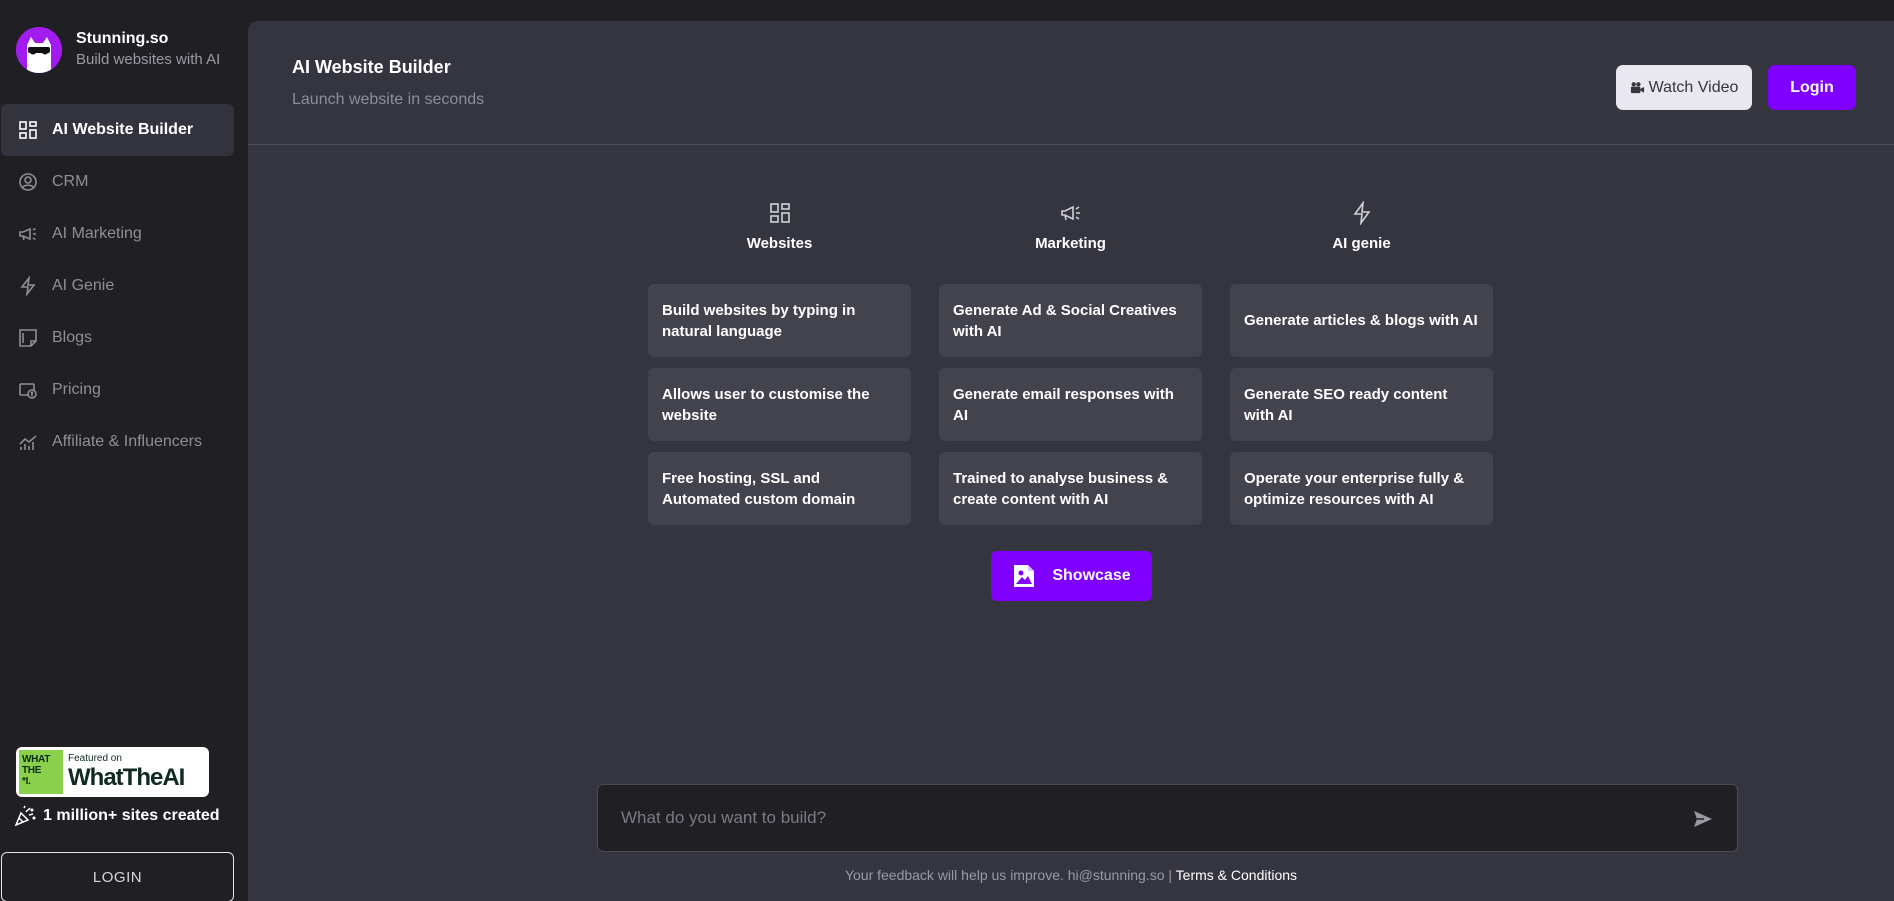  I want to click on feature-card: Generate SEO ready content with AI, so click(1361, 404).